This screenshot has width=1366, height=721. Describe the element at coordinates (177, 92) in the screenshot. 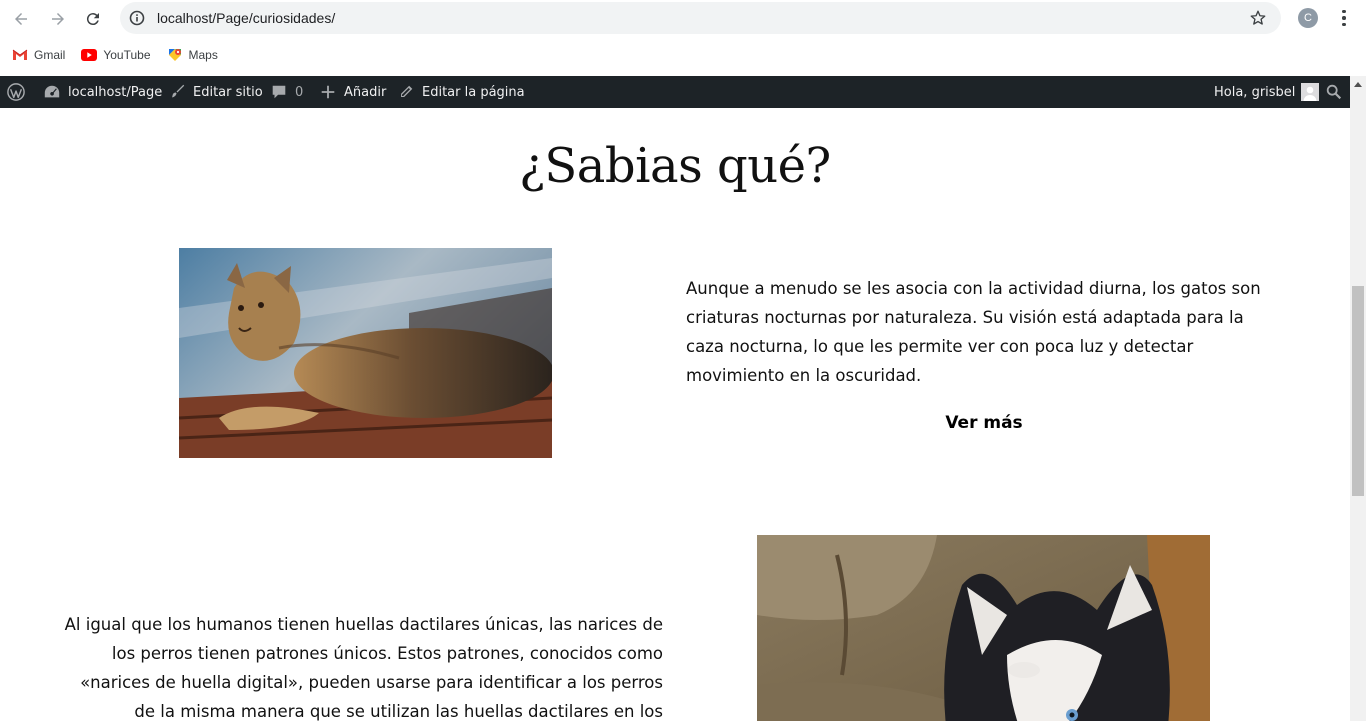

I see `brush-icon` at that location.